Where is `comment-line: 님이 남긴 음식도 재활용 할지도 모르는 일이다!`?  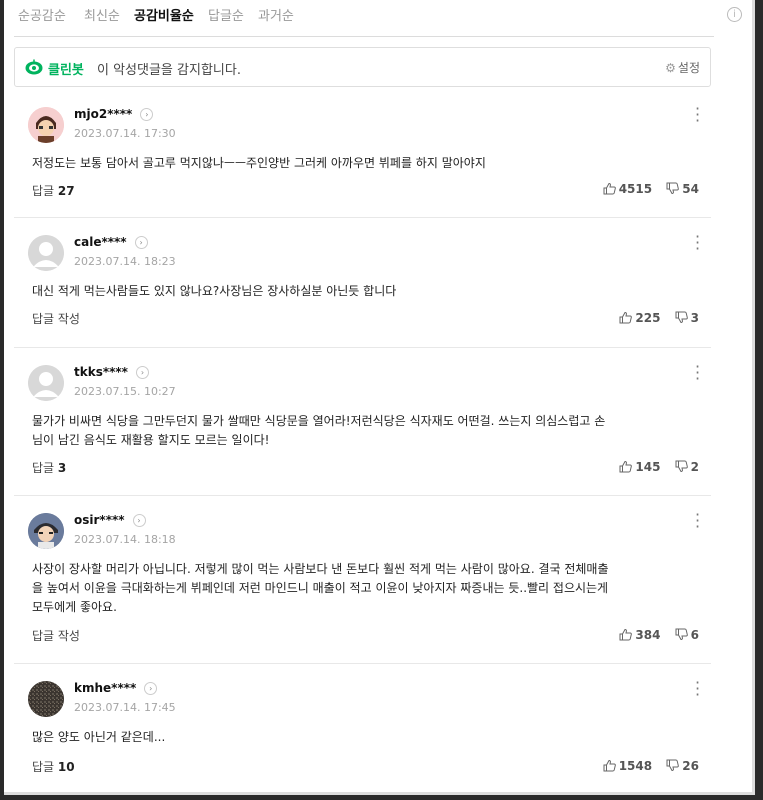 comment-line: 님이 남긴 음식도 재활용 할지도 모르는 일이다! is located at coordinates (151, 440).